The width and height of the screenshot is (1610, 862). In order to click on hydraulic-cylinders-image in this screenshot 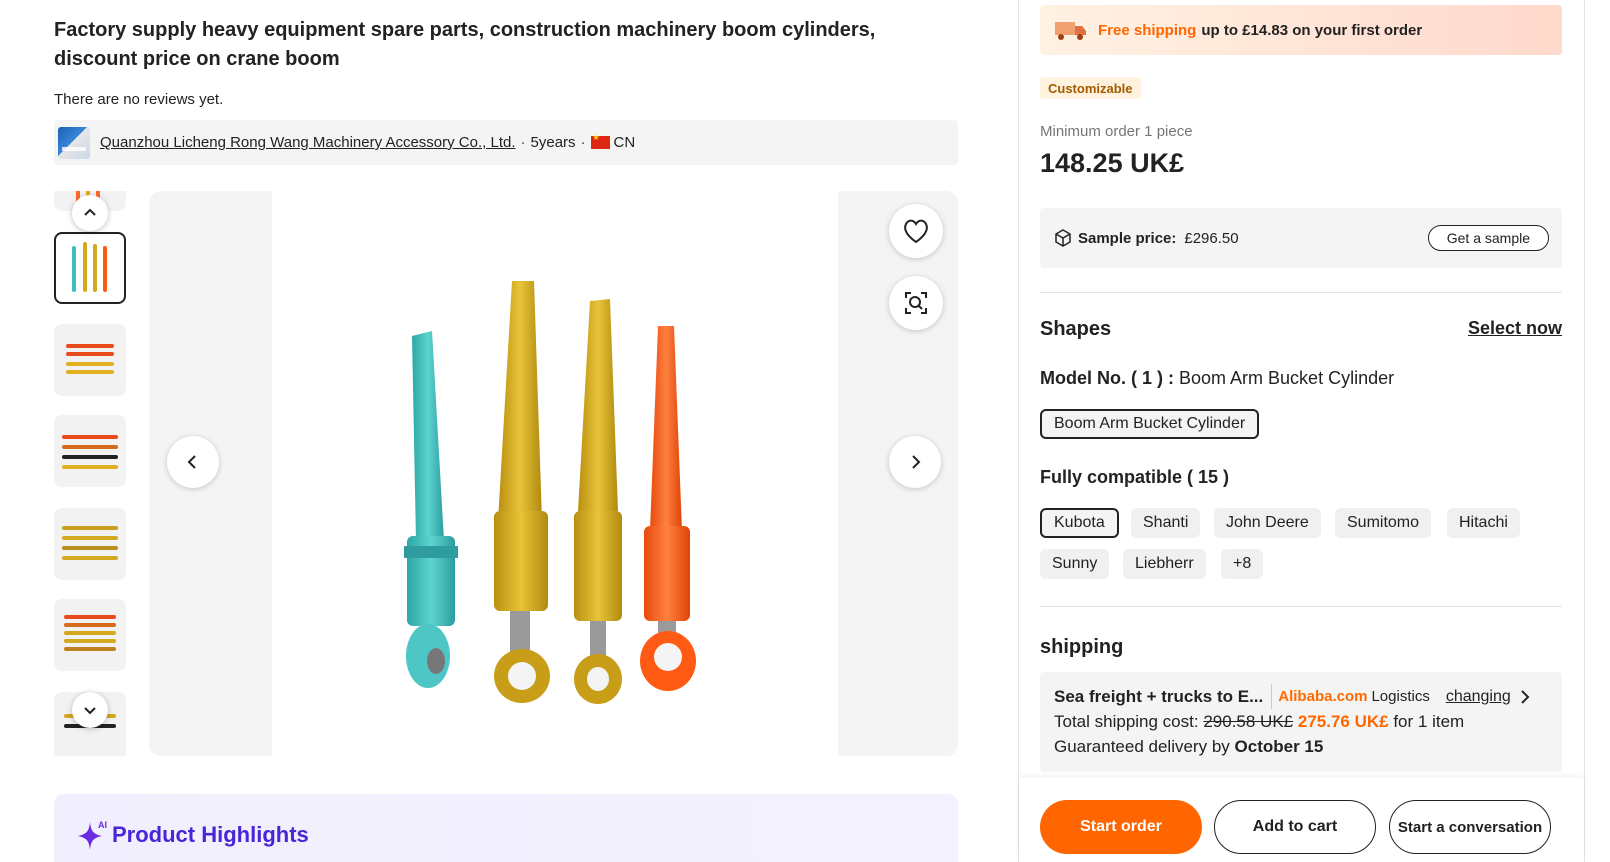, I will do `click(550, 492)`.